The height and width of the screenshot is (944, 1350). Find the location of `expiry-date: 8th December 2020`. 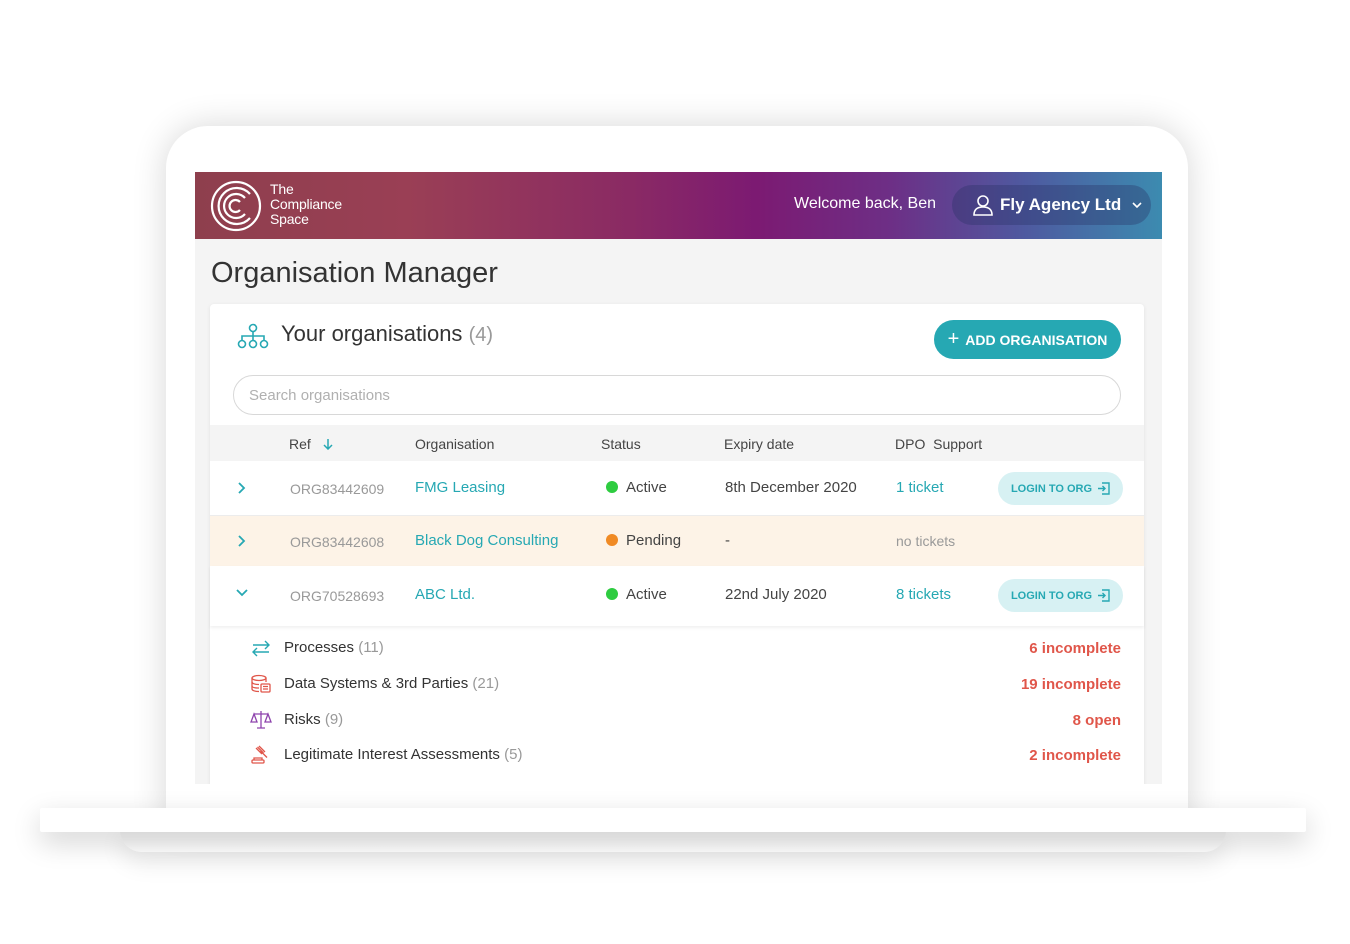

expiry-date: 8th December 2020 is located at coordinates (791, 487).